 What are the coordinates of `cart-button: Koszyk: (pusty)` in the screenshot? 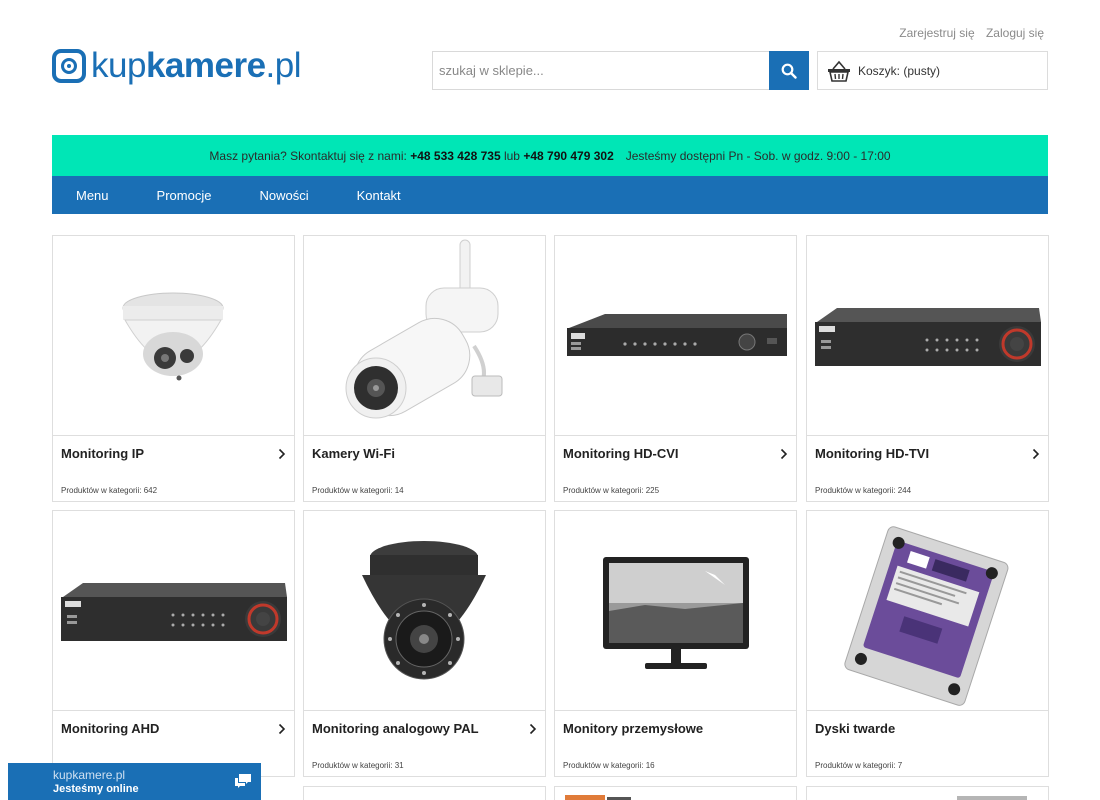 It's located at (932, 70).